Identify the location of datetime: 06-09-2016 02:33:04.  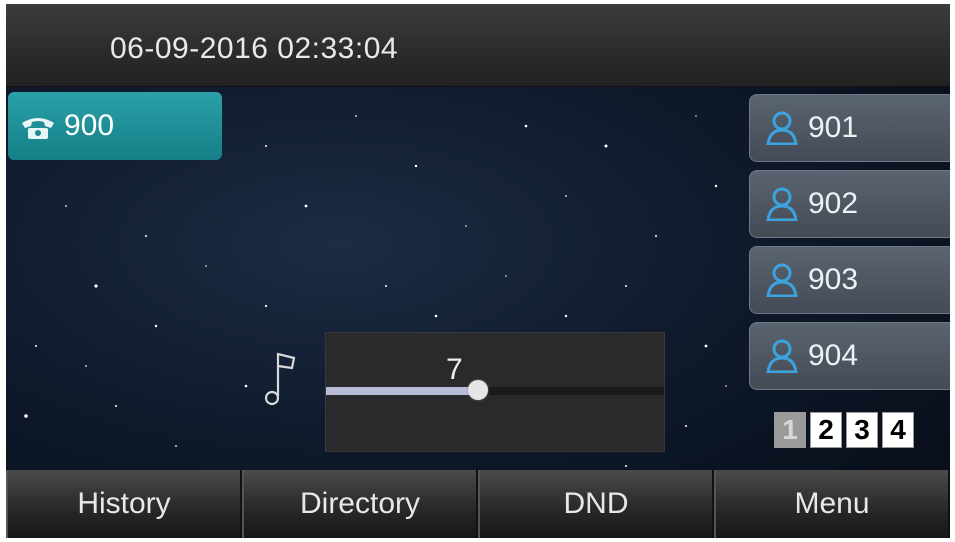
(254, 48).